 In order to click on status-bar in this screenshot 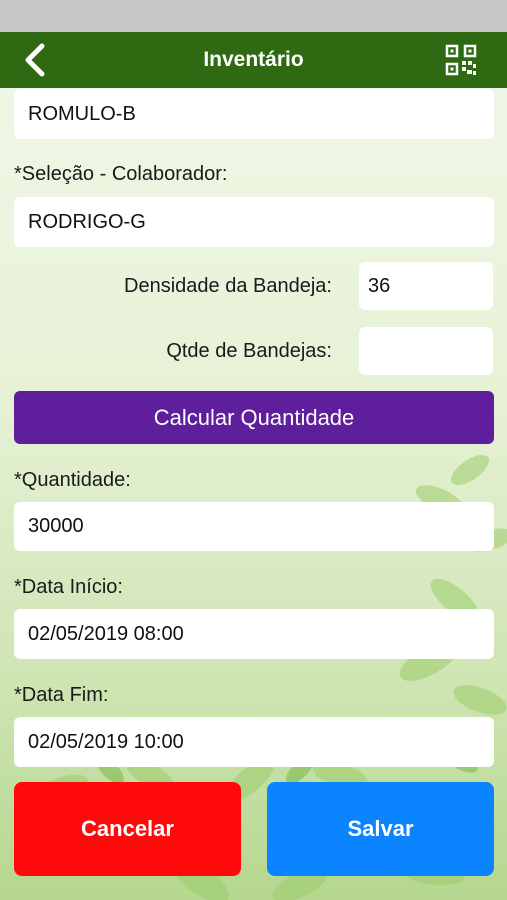, I will do `click(253, 16)`.